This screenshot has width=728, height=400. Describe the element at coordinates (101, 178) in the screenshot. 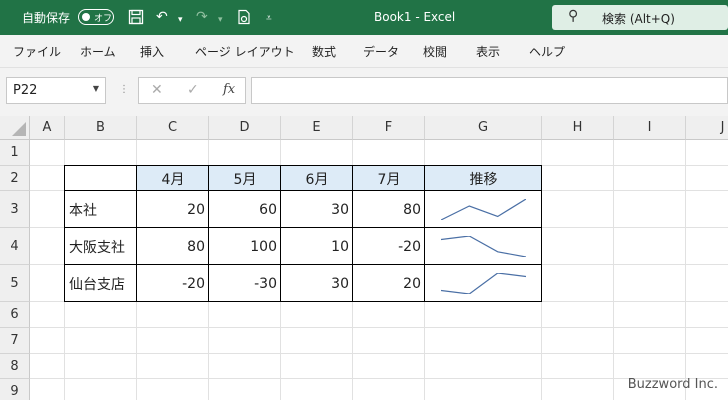

I see `header-cell` at that location.